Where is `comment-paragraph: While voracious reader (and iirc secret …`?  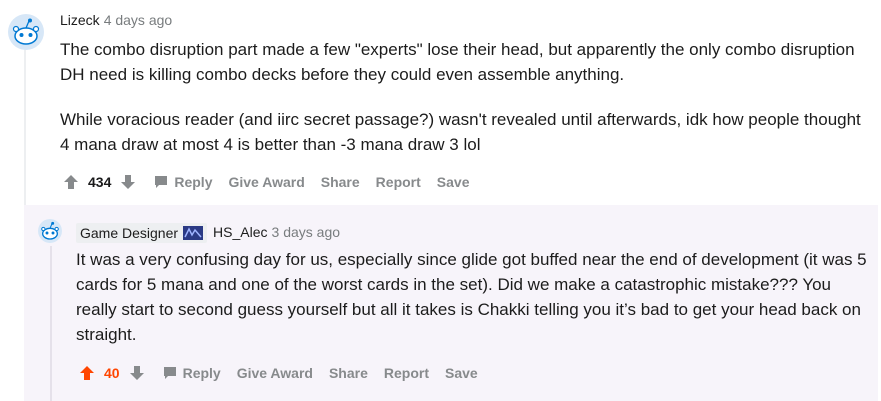
comment-paragraph: While voracious reader (and iirc secret … is located at coordinates (460, 132).